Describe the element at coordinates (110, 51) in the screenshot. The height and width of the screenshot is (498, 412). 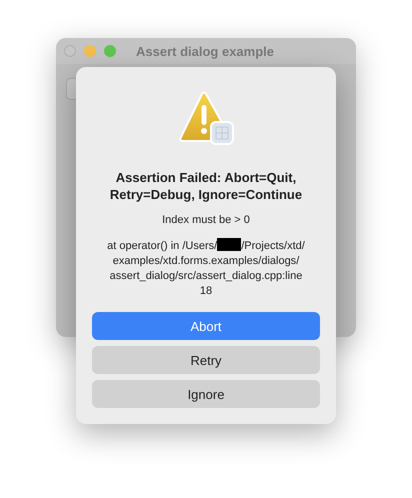
I see `zoom-button` at that location.